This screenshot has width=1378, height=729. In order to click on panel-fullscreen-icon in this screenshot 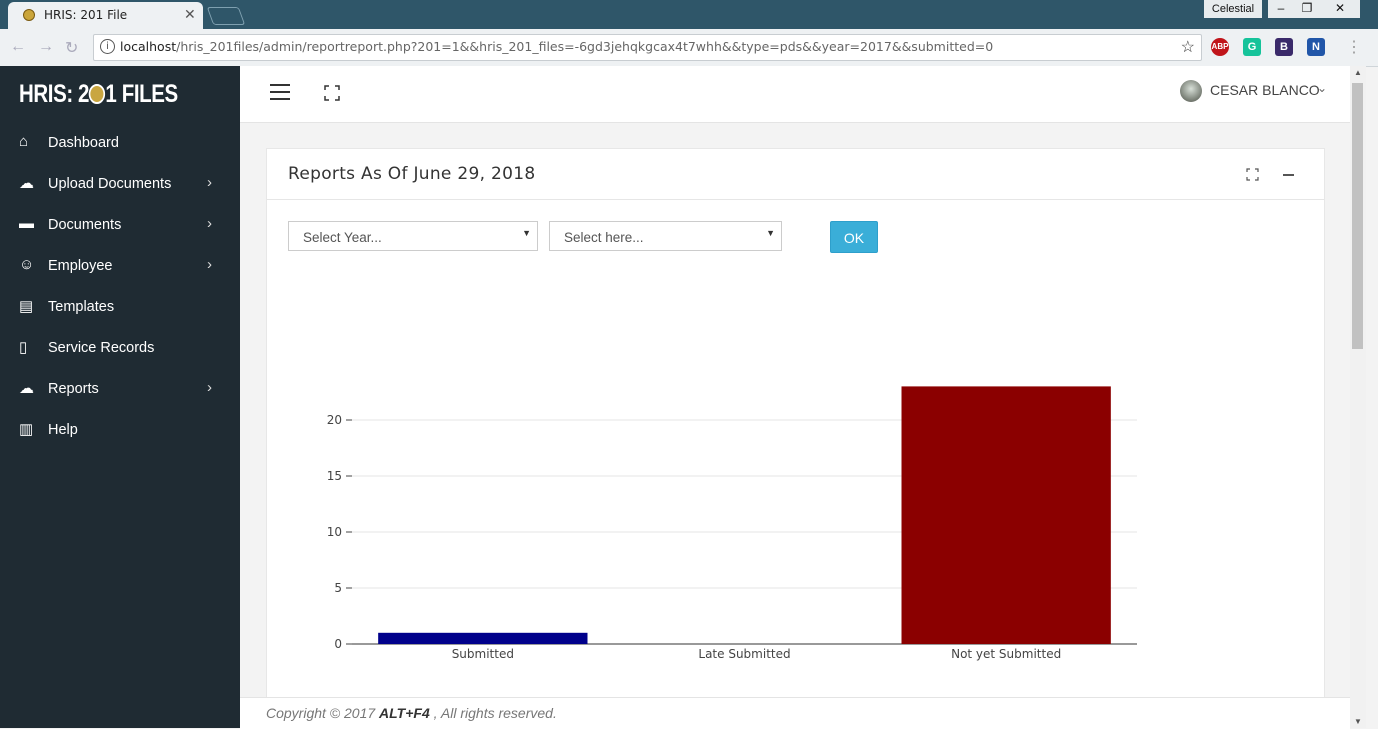, I will do `click(1252, 174)`.